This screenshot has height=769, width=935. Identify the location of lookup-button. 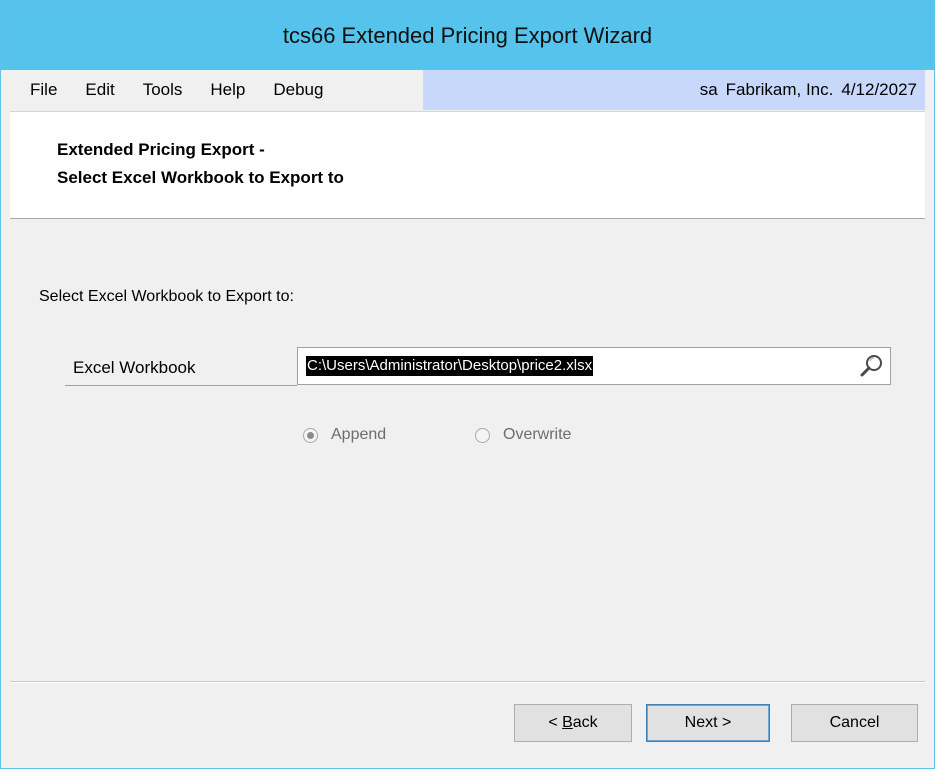
(872, 366).